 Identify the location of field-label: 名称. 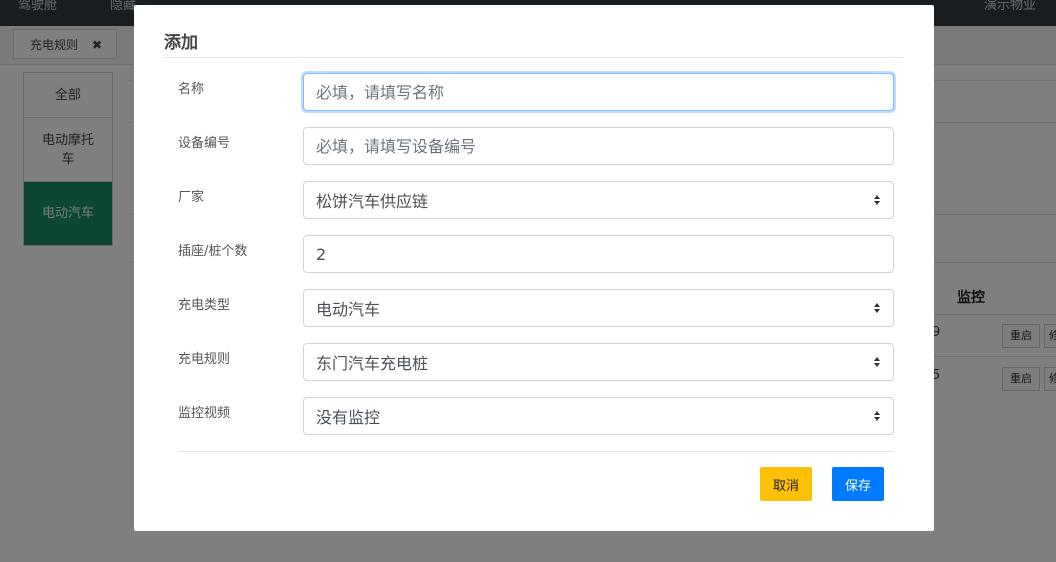
(191, 89).